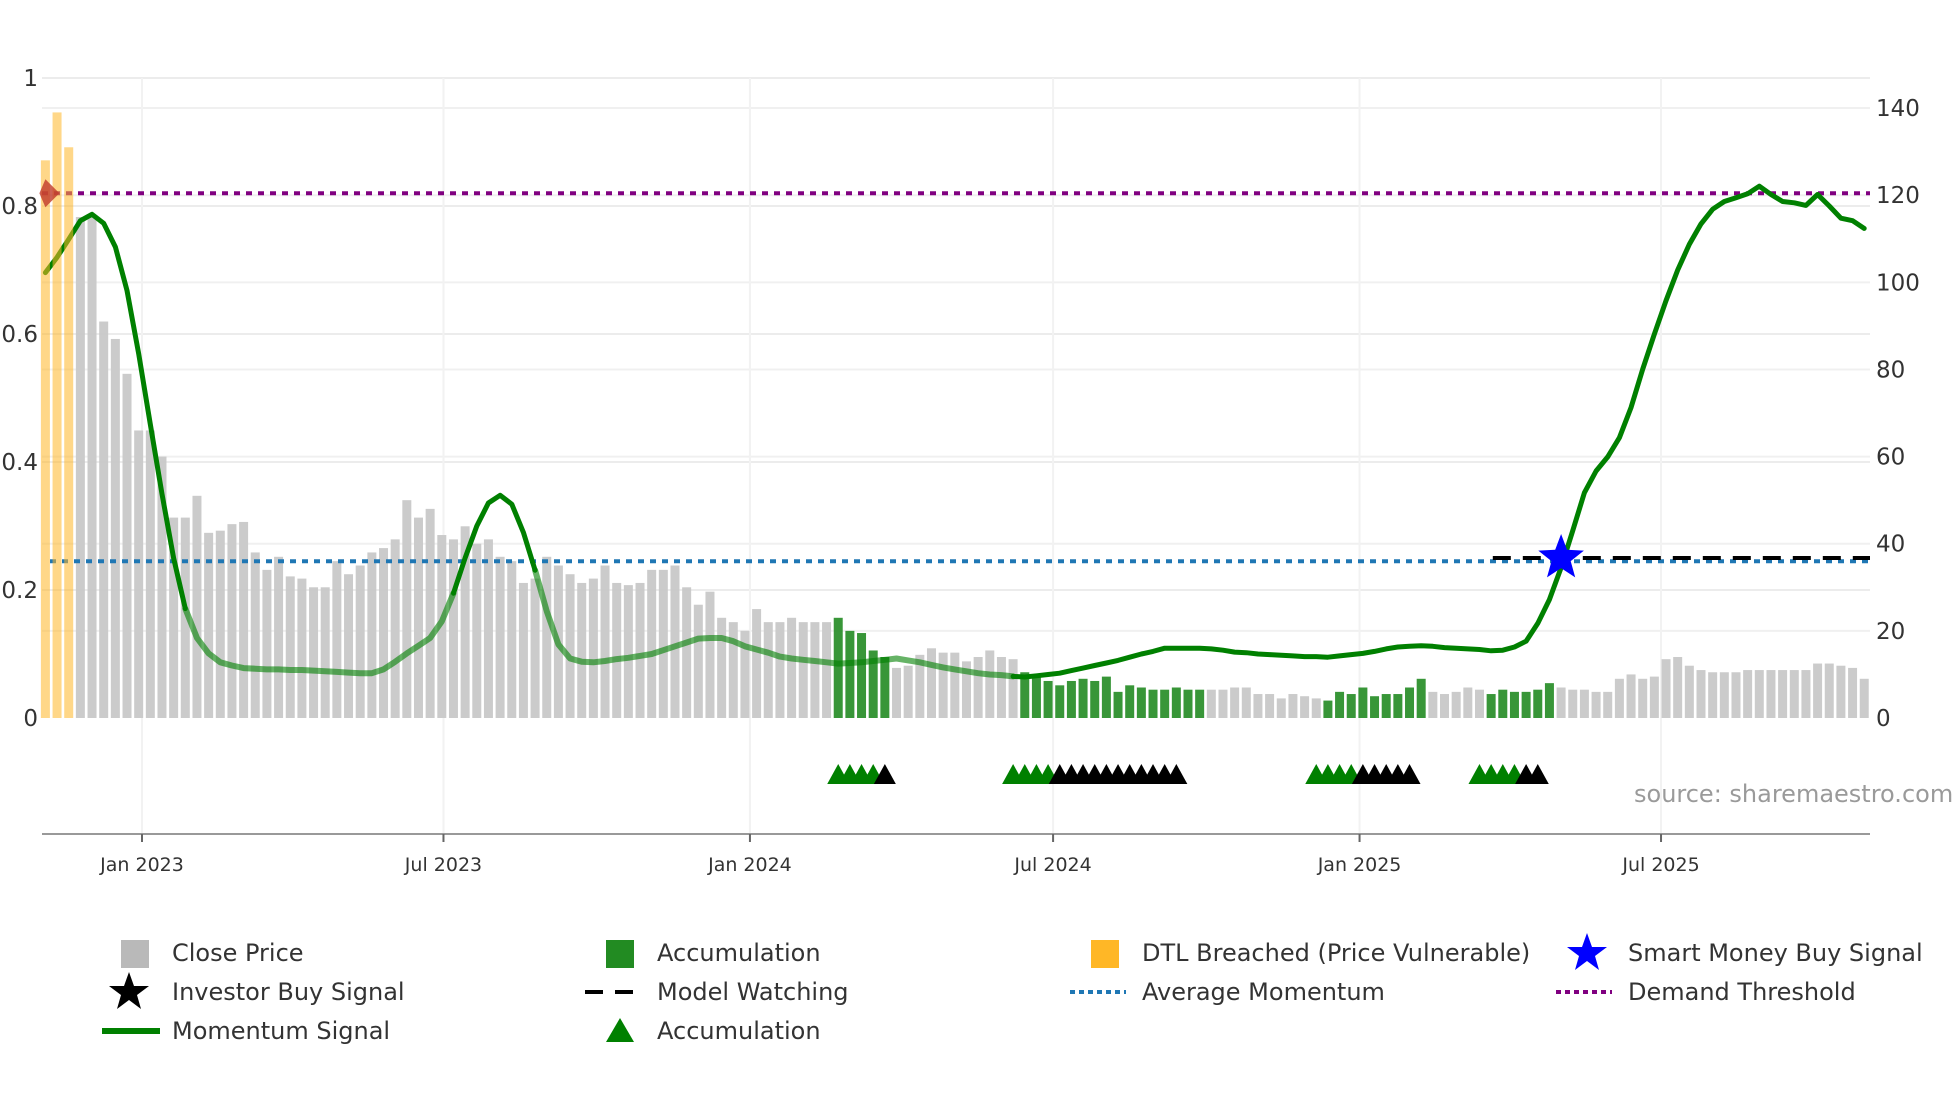 This screenshot has height=1102, width=1960. What do you see at coordinates (141, 865) in the screenshot?
I see `x-tick-label: Jan 2023` at bounding box center [141, 865].